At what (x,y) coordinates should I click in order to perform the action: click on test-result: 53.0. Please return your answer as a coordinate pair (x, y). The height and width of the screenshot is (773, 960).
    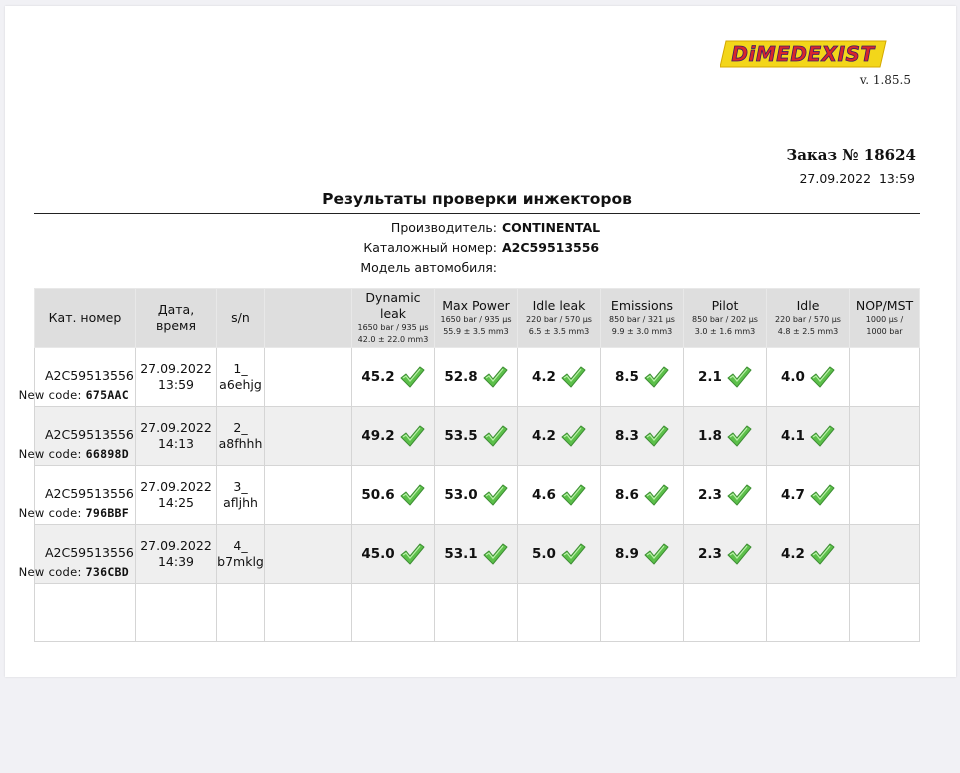
    Looking at the image, I should click on (476, 495).